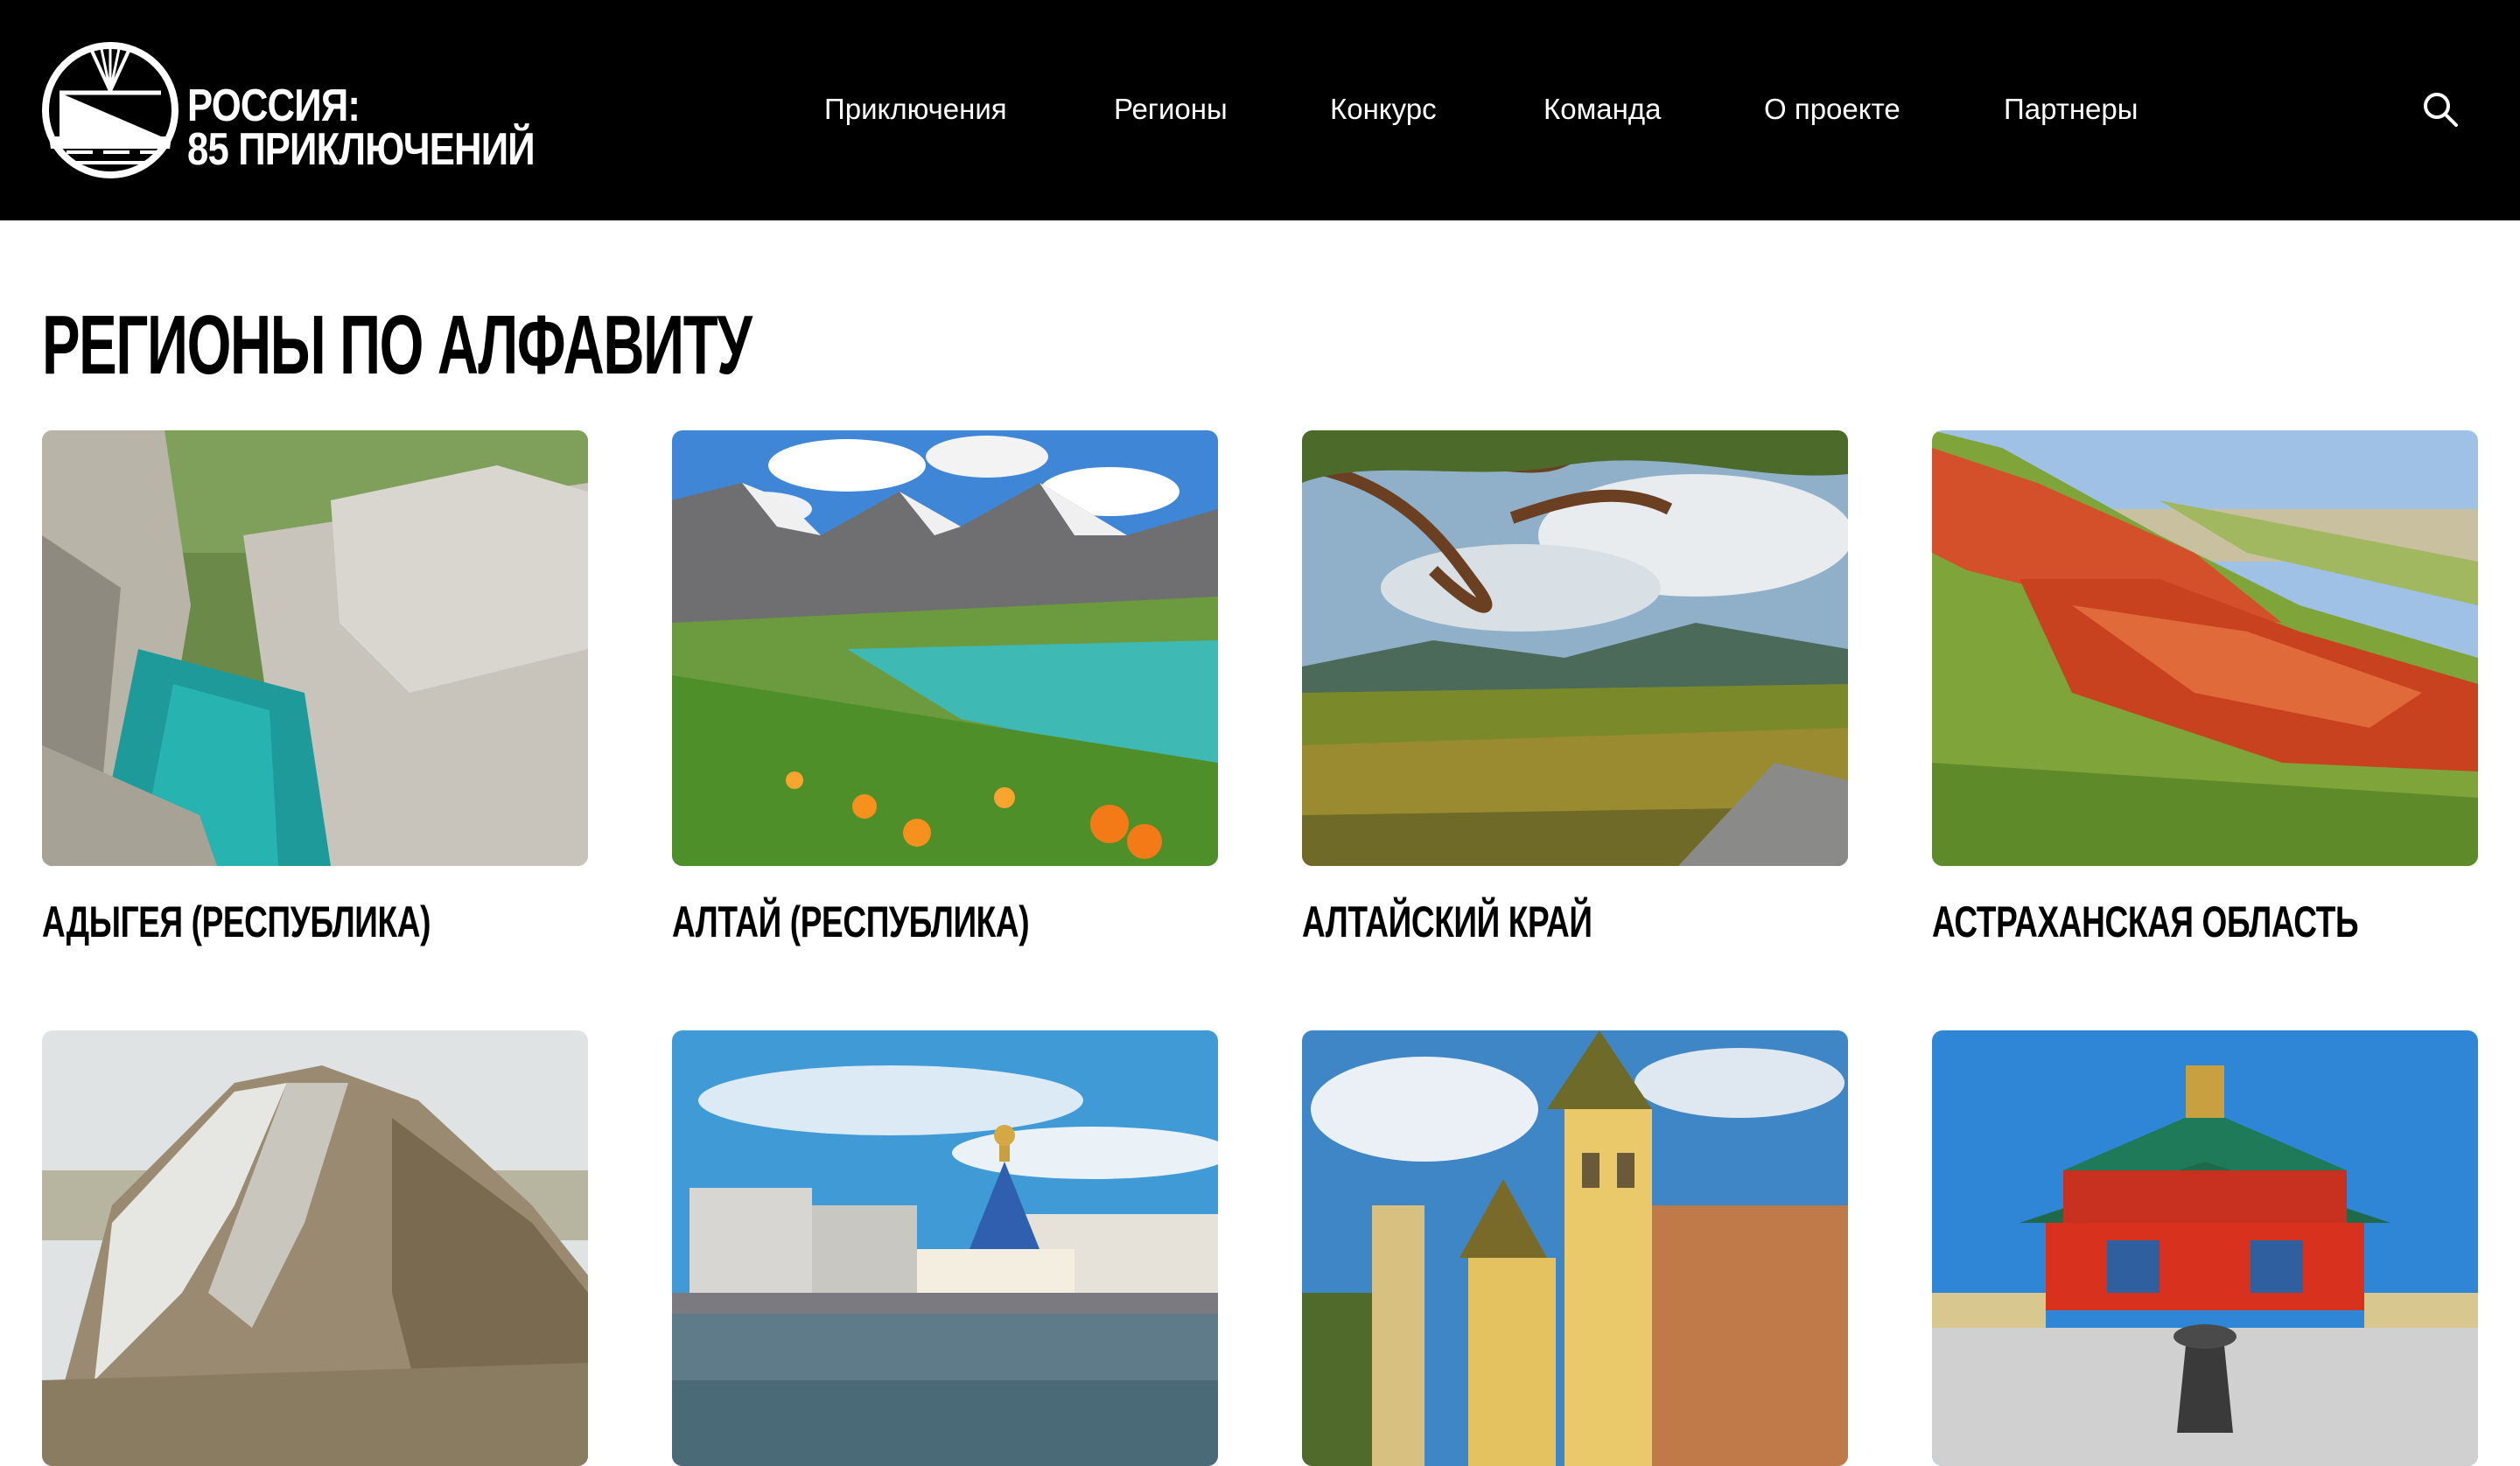 This screenshot has width=2520, height=1466. I want to click on region-card: Алтай (Республика), so click(945, 688).